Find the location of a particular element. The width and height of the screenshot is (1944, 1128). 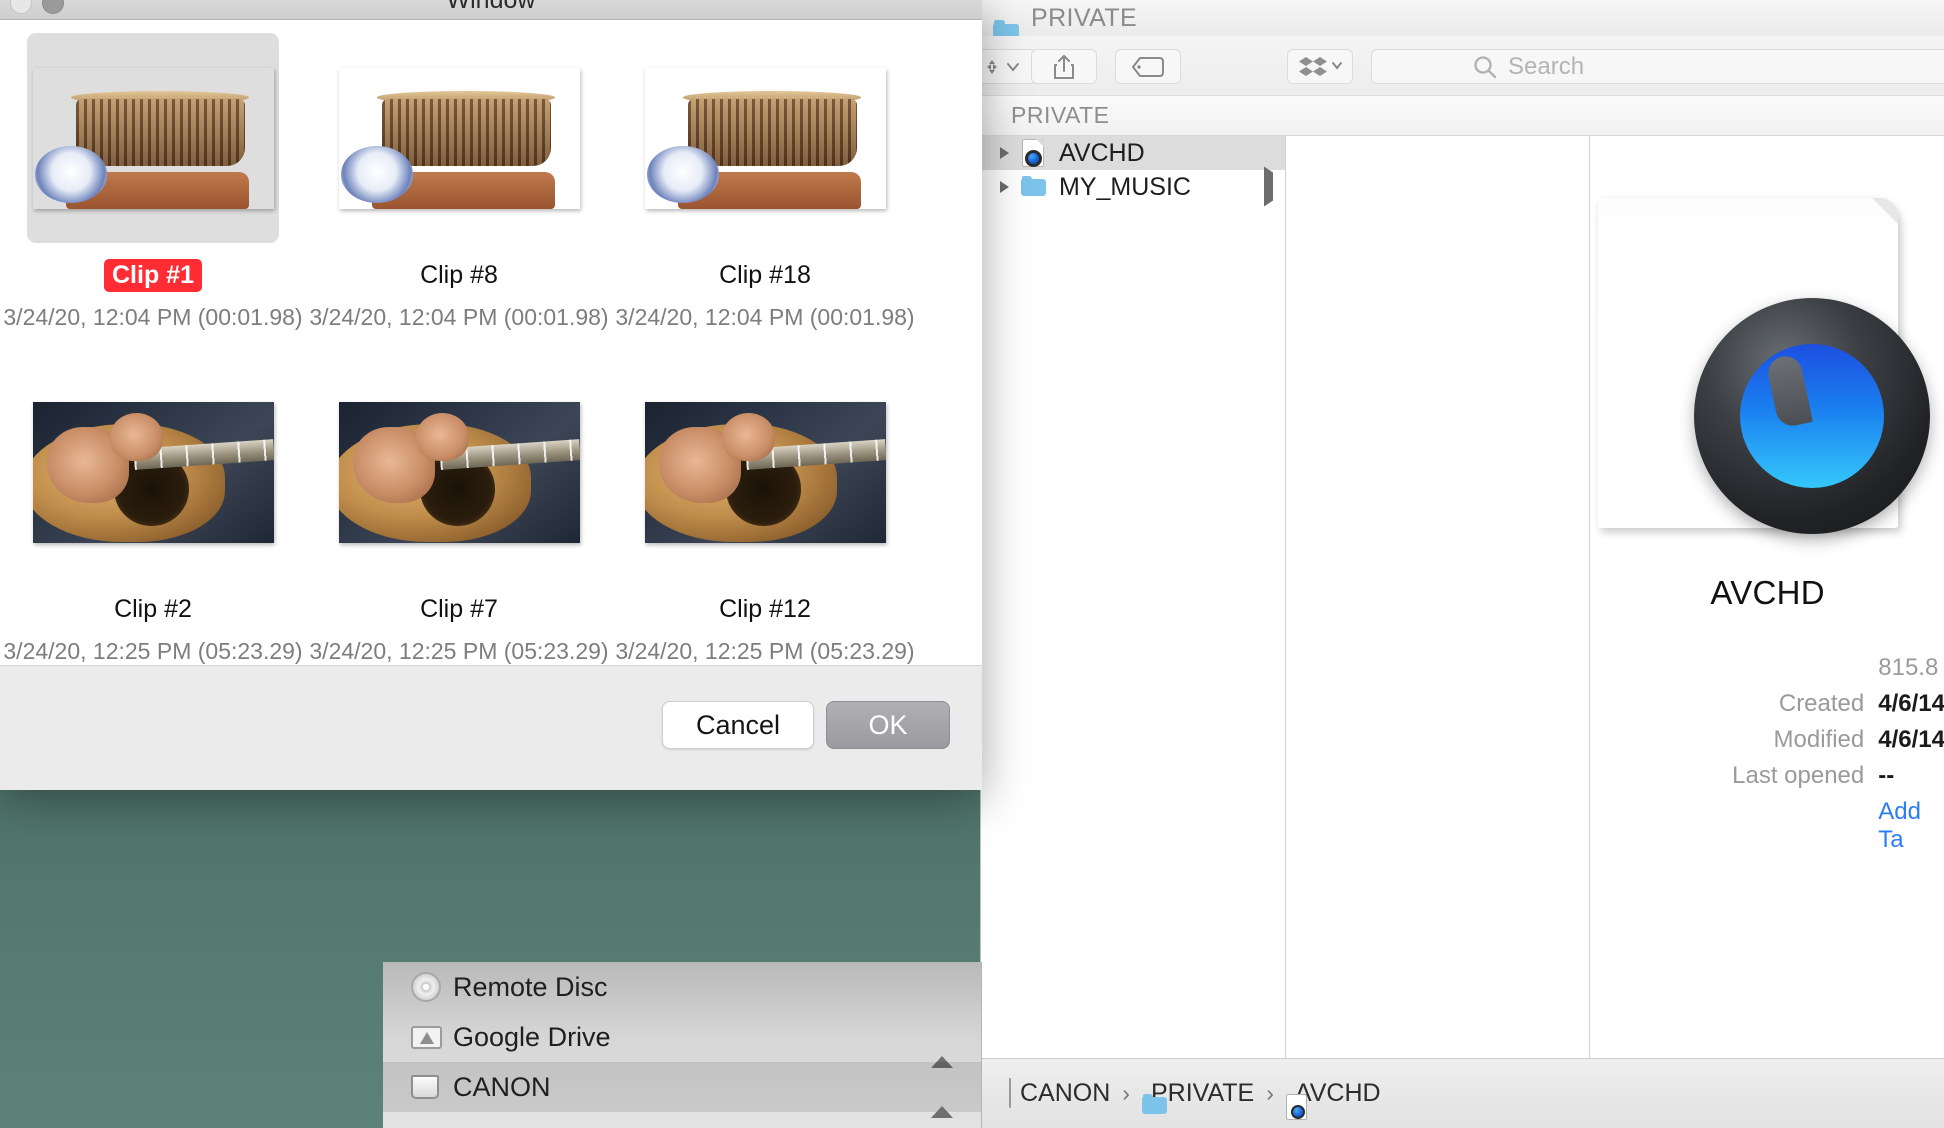

breadcrumb-item-avchd: AVCHD is located at coordinates (1333, 1099).